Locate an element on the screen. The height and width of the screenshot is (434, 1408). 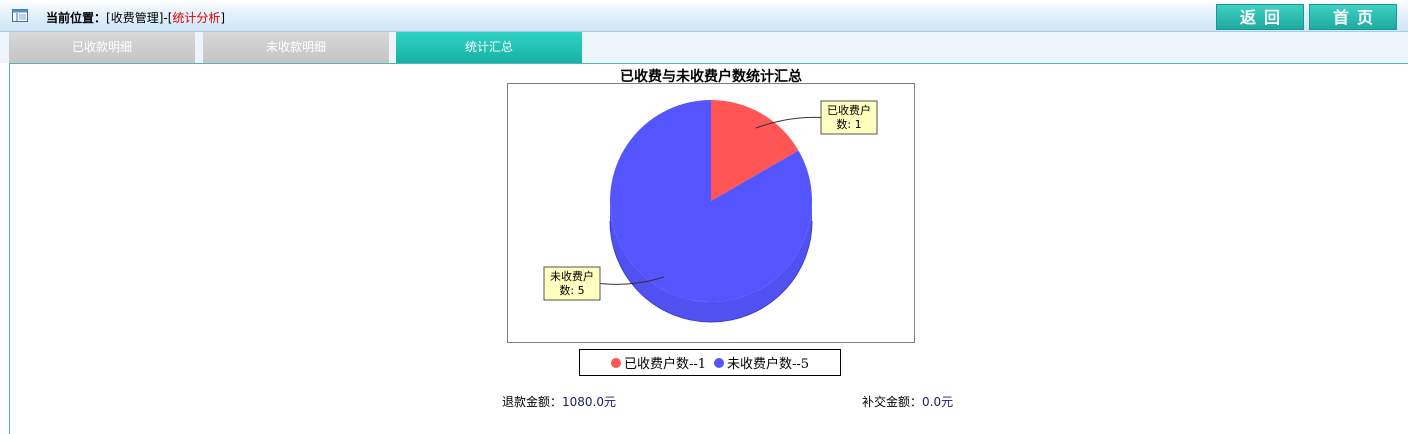
supplement-amount: 补交金额：0.0元 is located at coordinates (907, 401).